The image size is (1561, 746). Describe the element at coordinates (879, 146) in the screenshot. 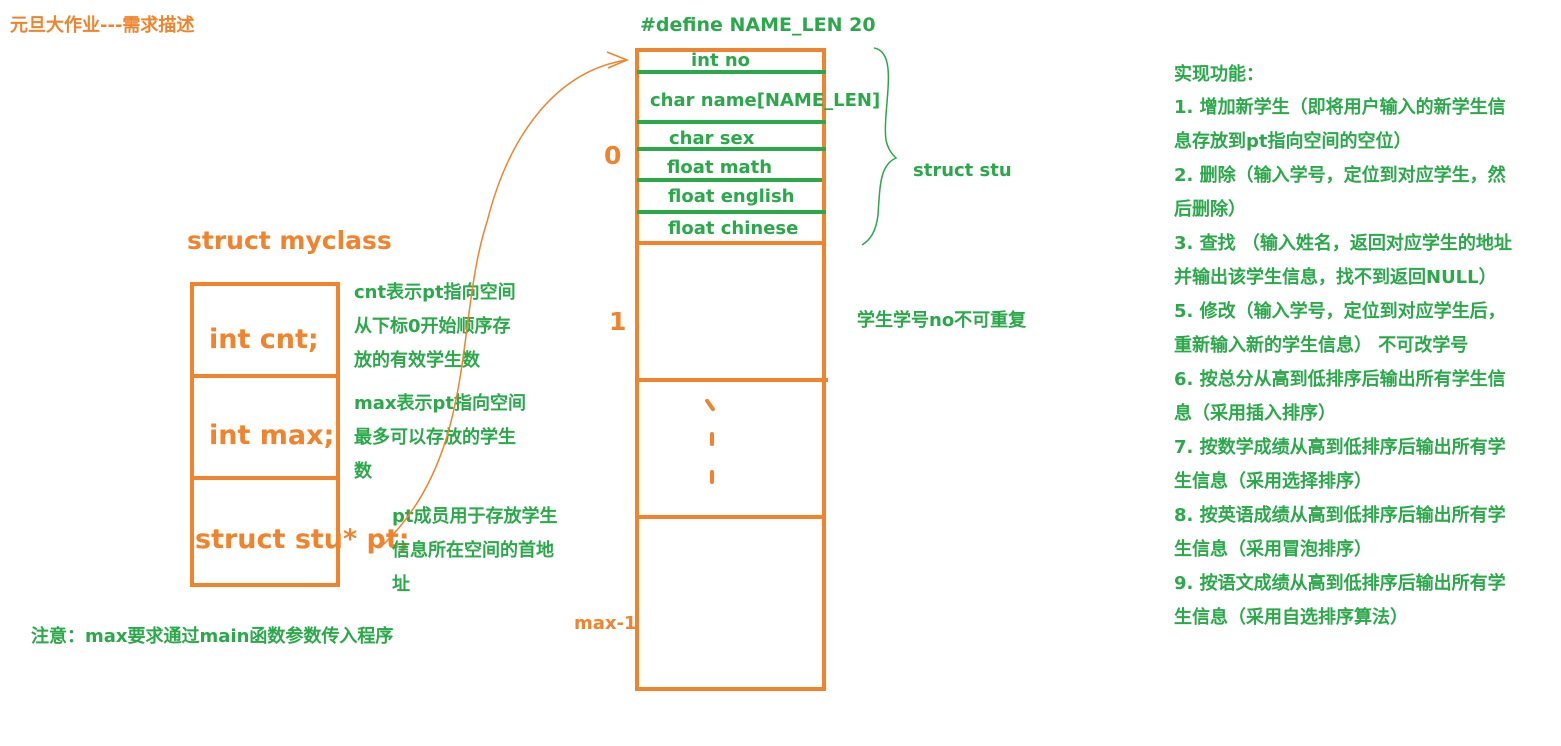

I see `struct-brace` at that location.